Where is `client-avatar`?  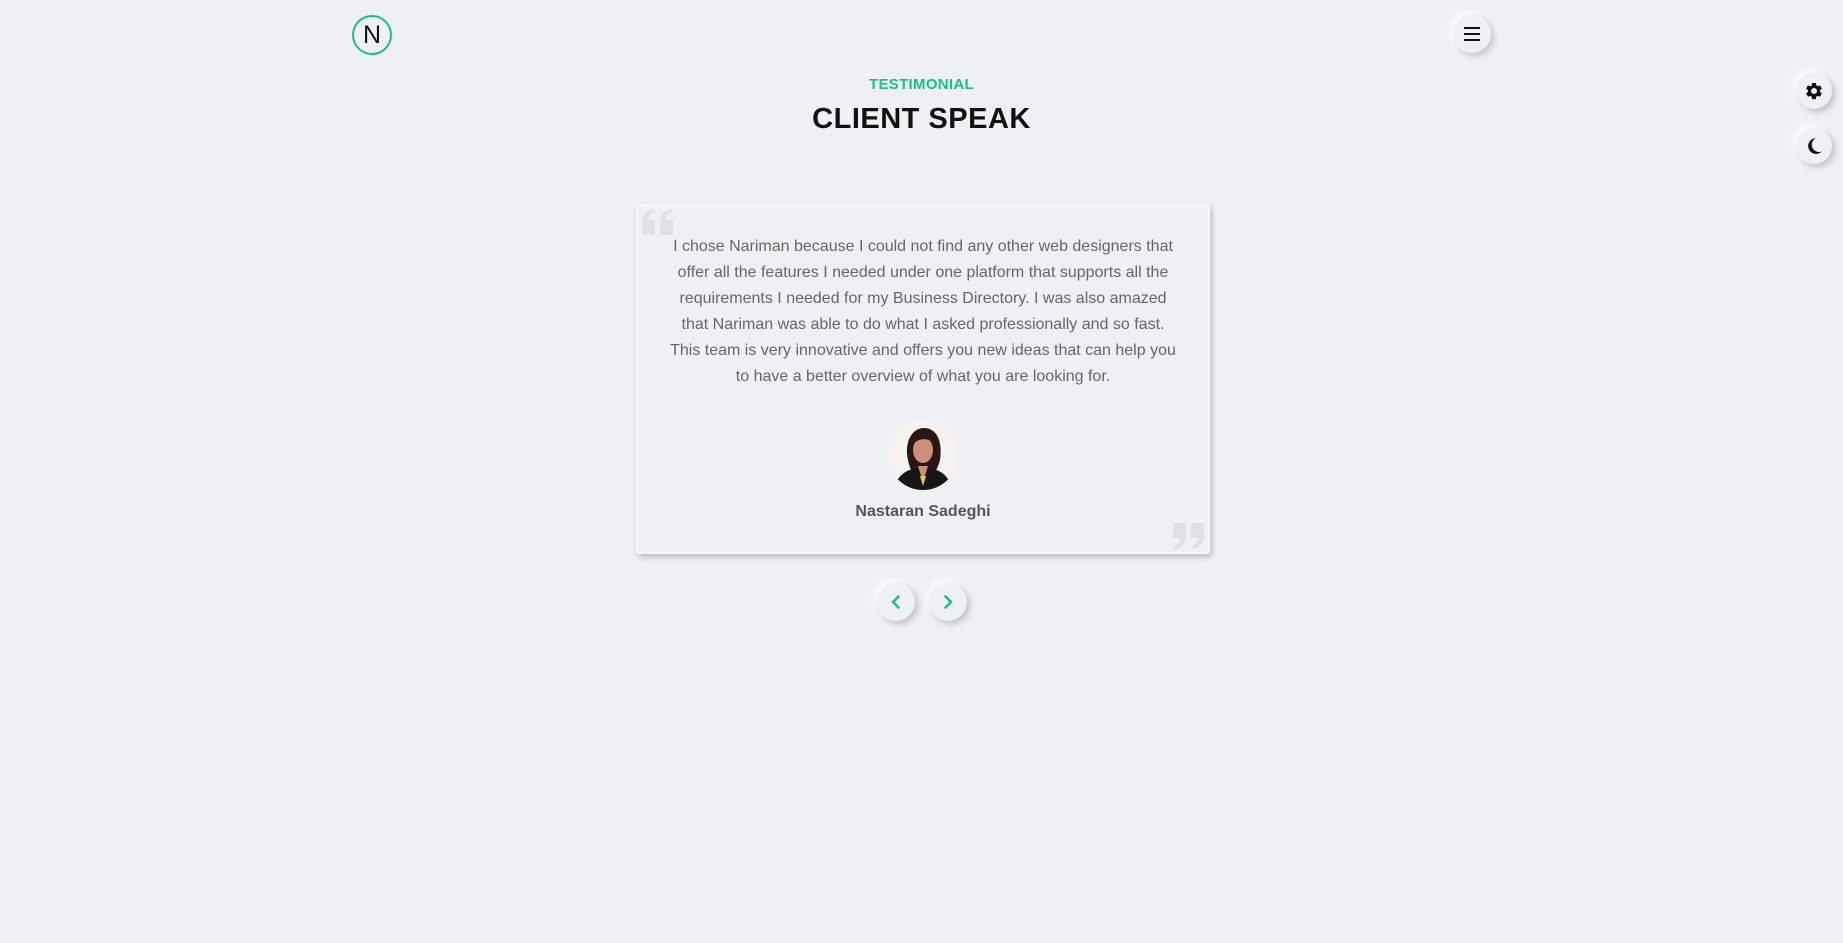
client-avatar is located at coordinates (923, 455).